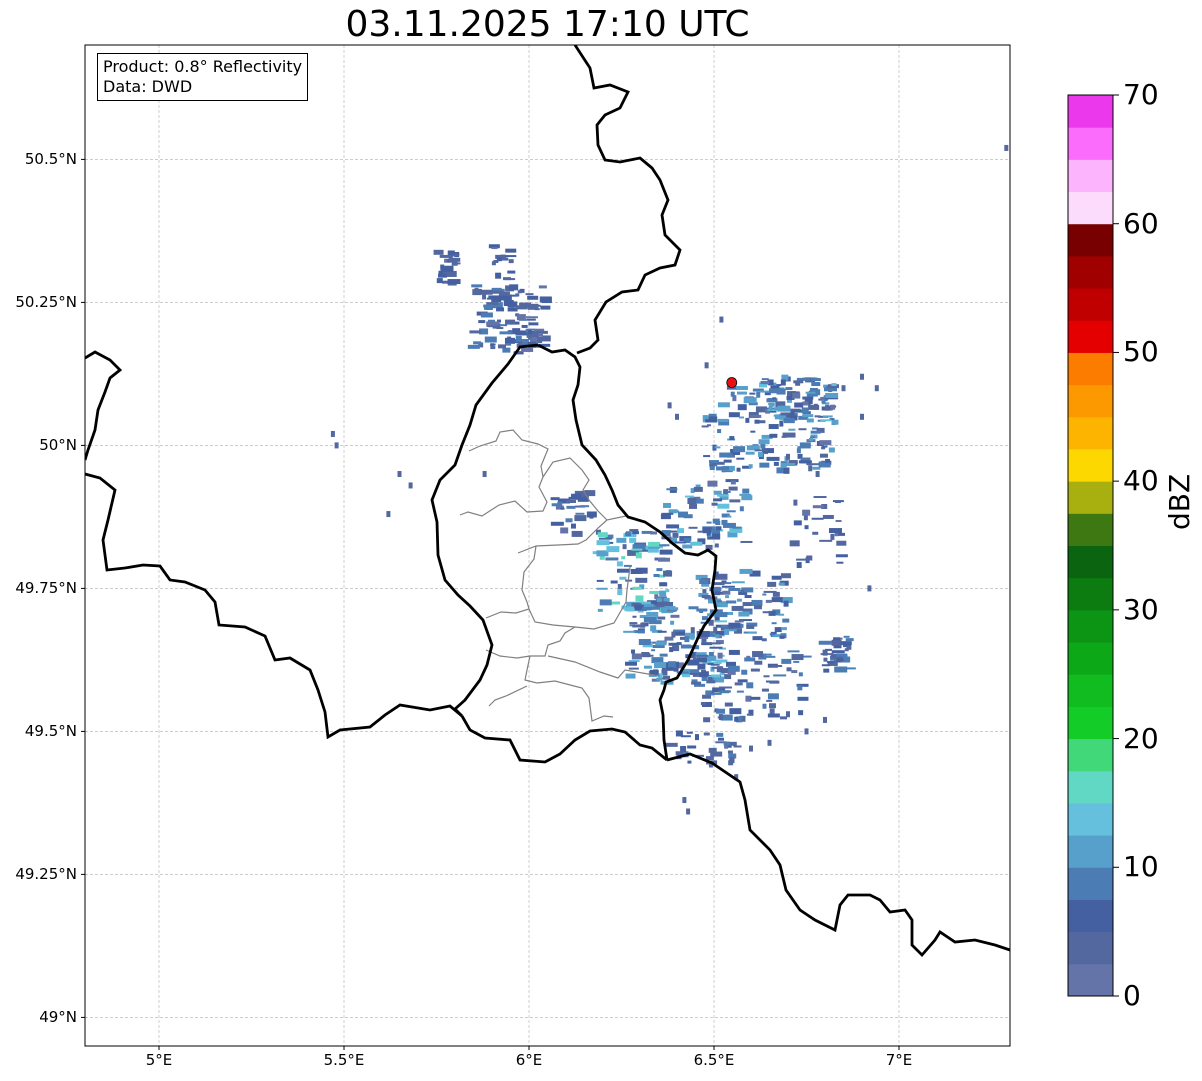 This screenshot has height=1081, width=1202. Describe the element at coordinates (46, 874) in the screenshot. I see `lat-tick-label: 49.25°N` at that location.